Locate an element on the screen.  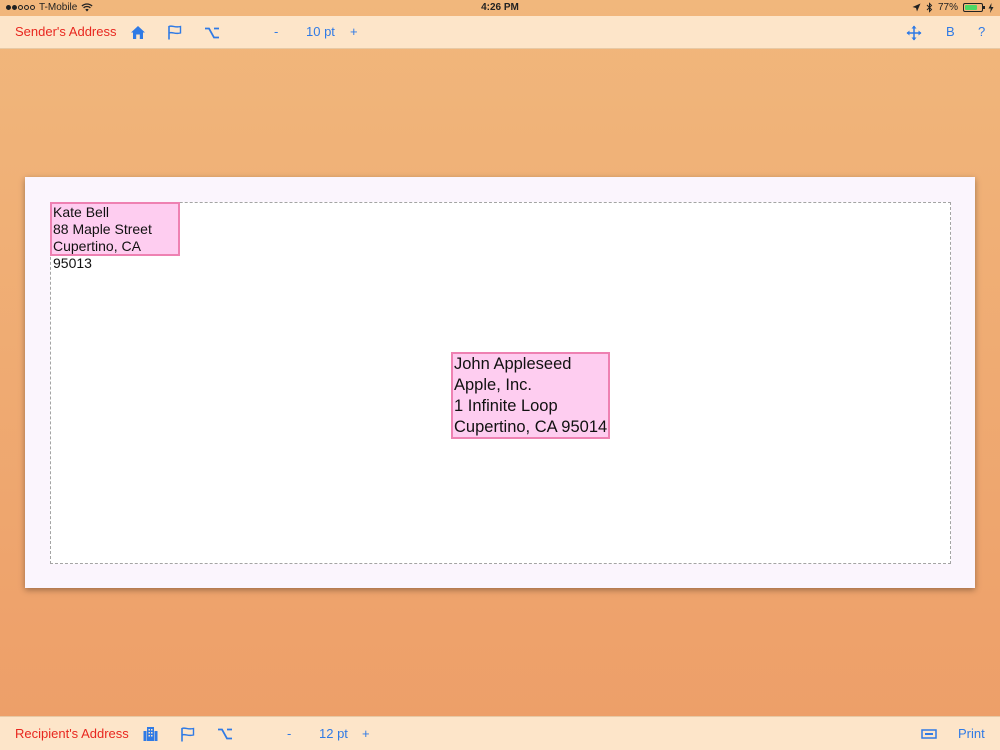
sender-street: 88 Maple Street is located at coordinates (102, 229).